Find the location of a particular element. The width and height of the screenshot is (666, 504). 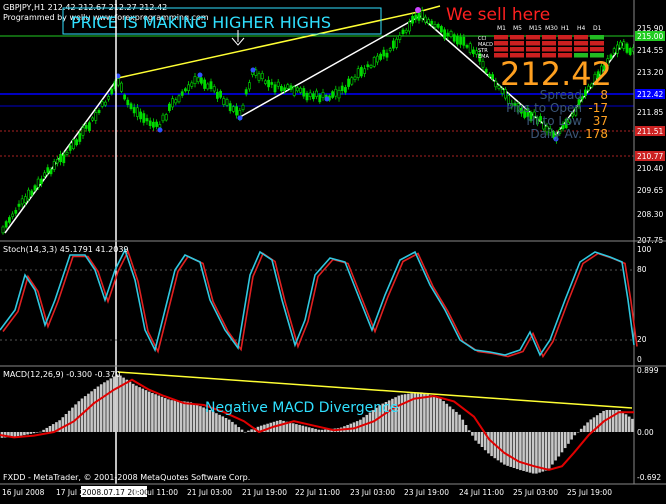

price-tick-label: 214.55 is located at coordinates (650, 50).